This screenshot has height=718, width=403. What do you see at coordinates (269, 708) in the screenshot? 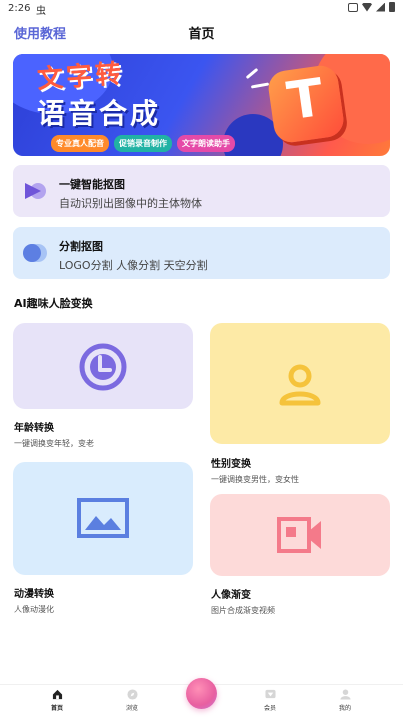
I see `nav-label: 会员` at bounding box center [269, 708].